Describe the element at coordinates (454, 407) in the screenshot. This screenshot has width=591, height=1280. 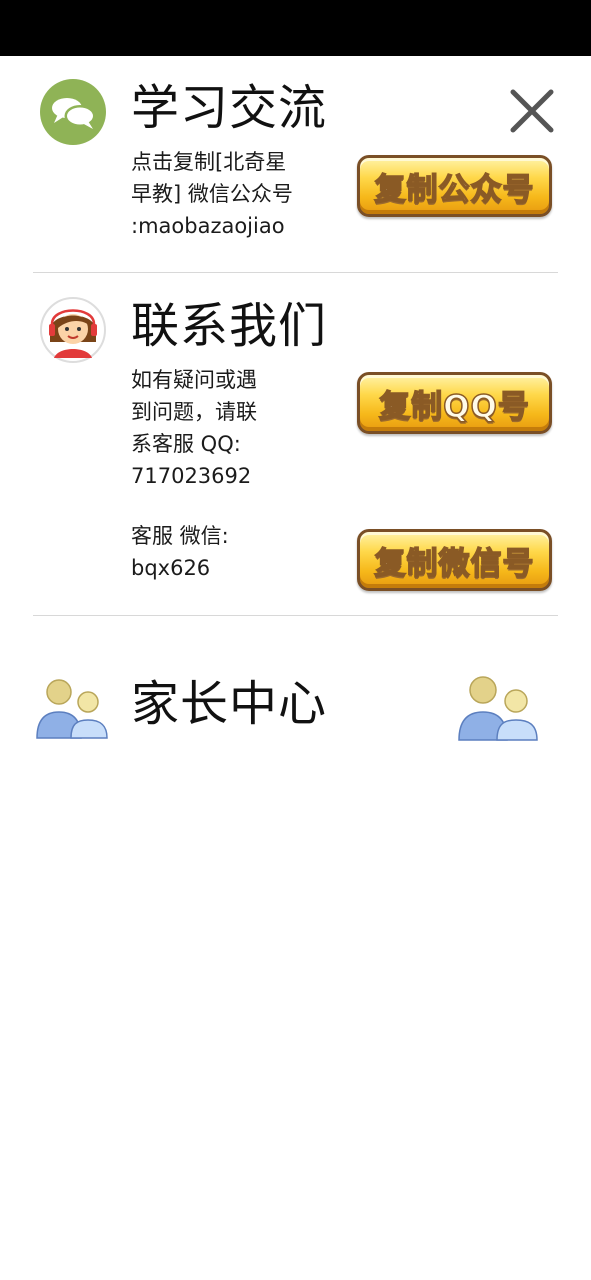
I see `copy-qq-label: 复制QQ号` at that location.